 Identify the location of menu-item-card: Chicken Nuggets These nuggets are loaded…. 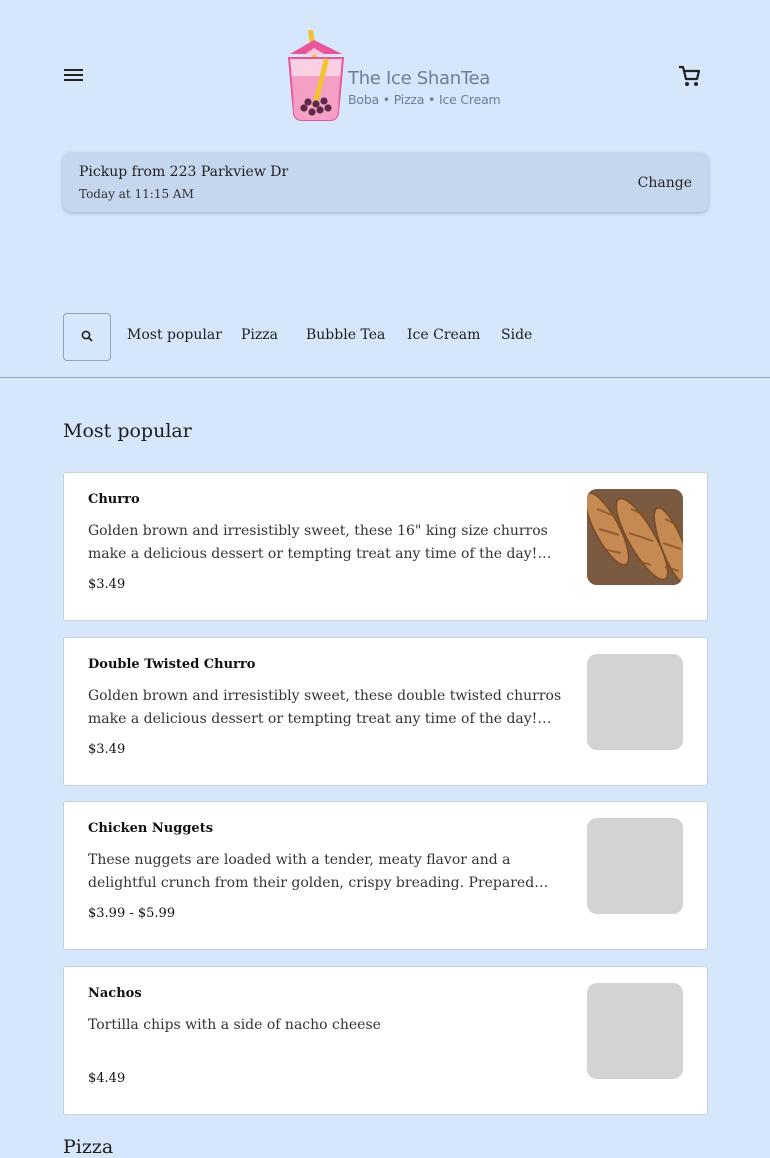
(385, 875).